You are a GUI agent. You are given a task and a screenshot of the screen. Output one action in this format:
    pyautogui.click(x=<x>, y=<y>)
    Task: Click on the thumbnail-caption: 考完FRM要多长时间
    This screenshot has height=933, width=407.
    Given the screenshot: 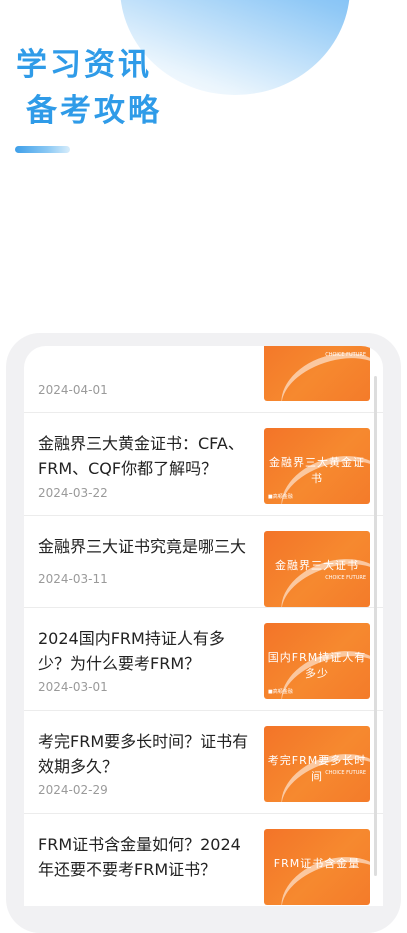 What is the action you would take?
    pyautogui.click(x=317, y=768)
    